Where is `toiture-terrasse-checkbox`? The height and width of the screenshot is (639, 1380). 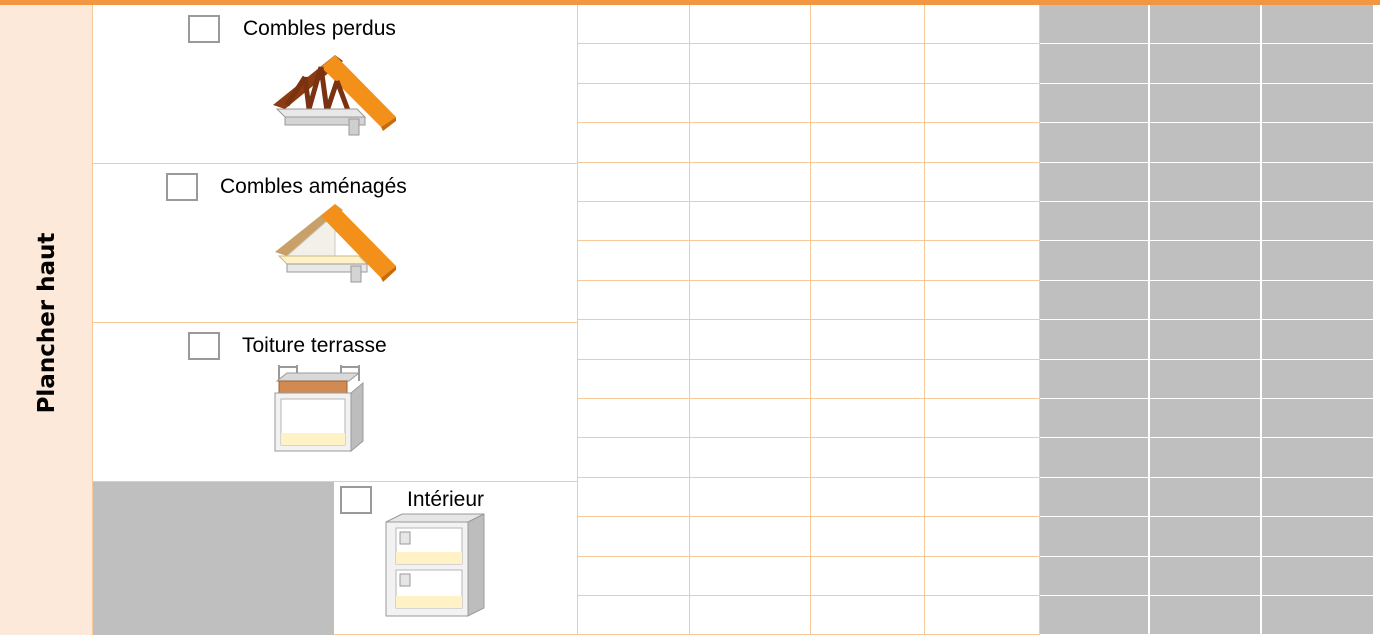
toiture-terrasse-checkbox is located at coordinates (204, 346).